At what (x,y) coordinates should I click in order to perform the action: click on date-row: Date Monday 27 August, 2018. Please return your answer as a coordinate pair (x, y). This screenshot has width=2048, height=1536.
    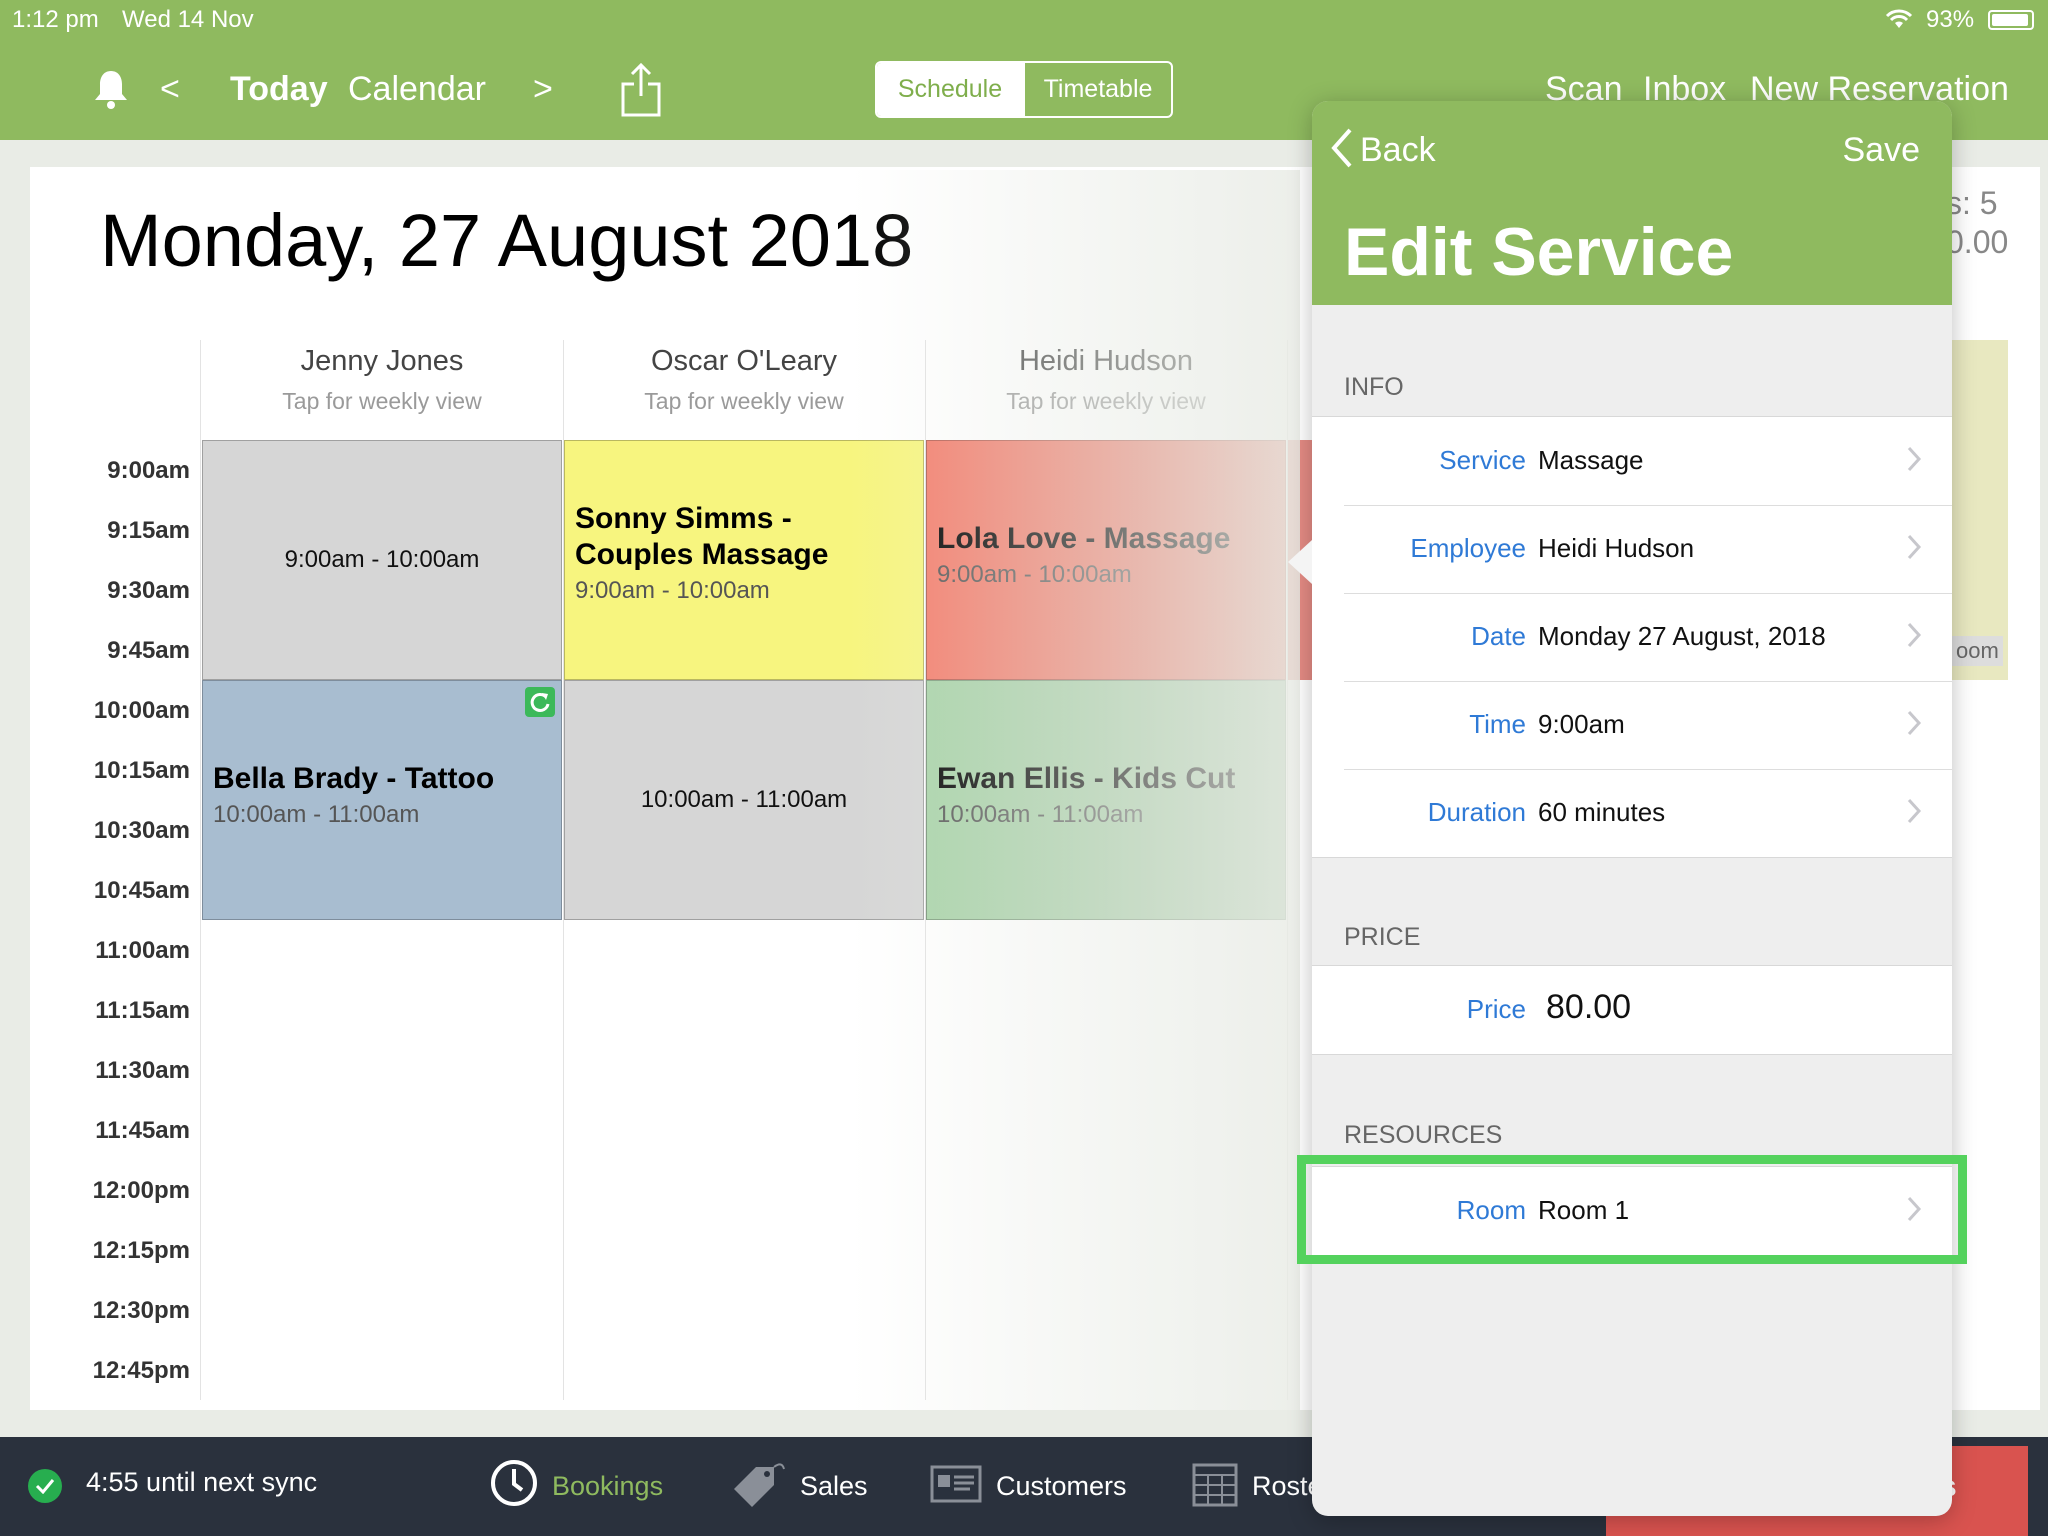
    Looking at the image, I should click on (1632, 637).